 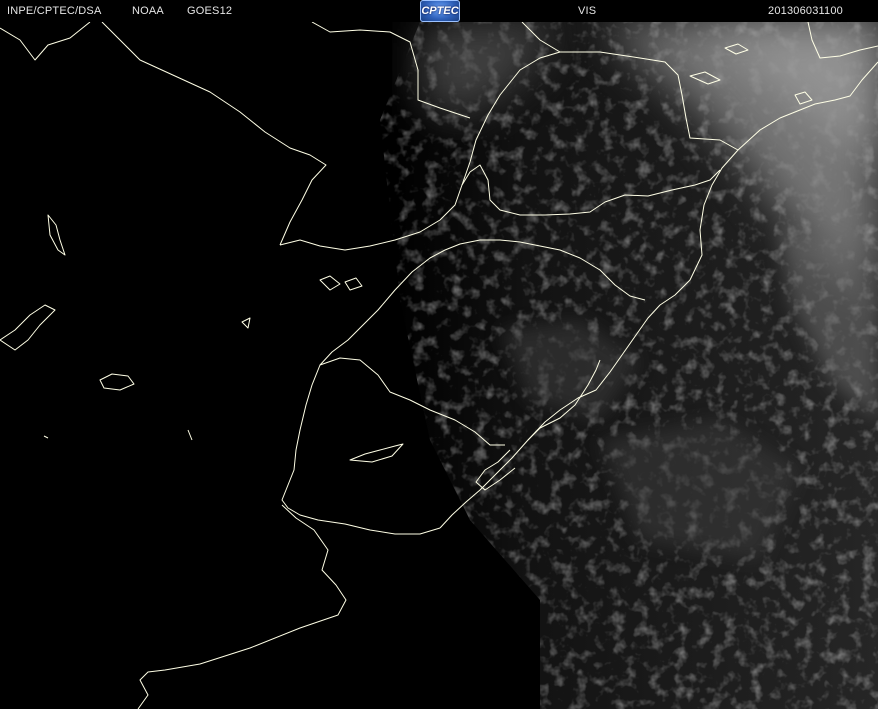 I want to click on timestamp-label: 201306031100, so click(x=805, y=11).